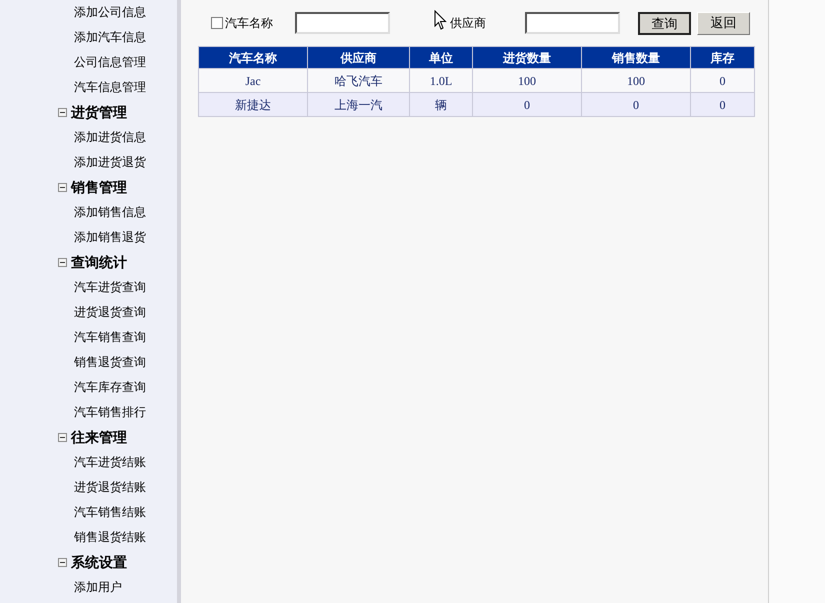 The width and height of the screenshot is (825, 603). I want to click on sidebar-item: 添加汽车信息, so click(88, 37).